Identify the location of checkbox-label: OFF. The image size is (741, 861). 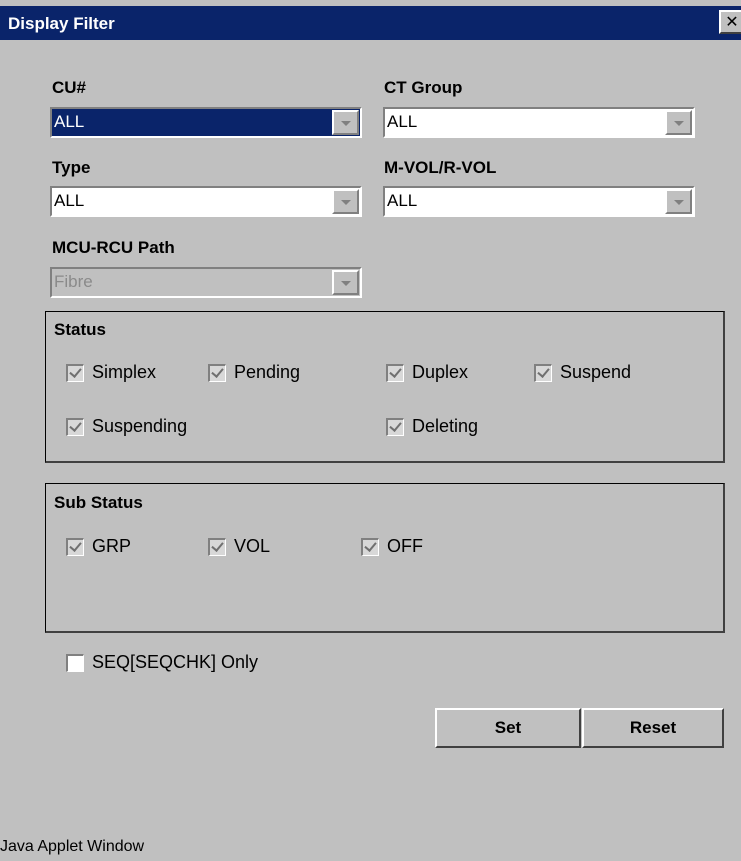
(405, 546).